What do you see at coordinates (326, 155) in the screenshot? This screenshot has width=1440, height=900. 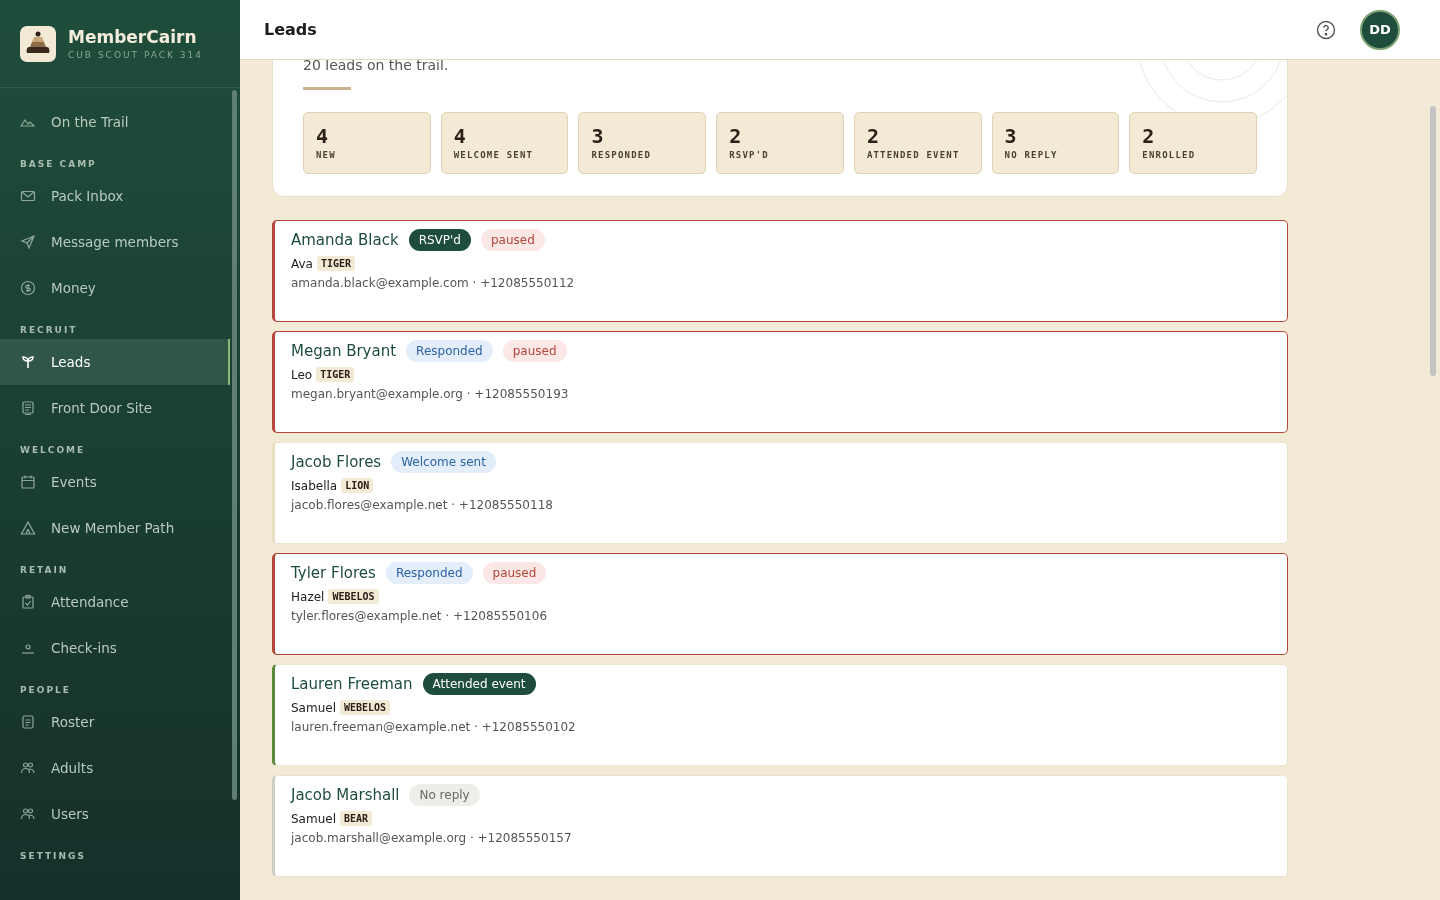 I see `stat-label: NEW` at bounding box center [326, 155].